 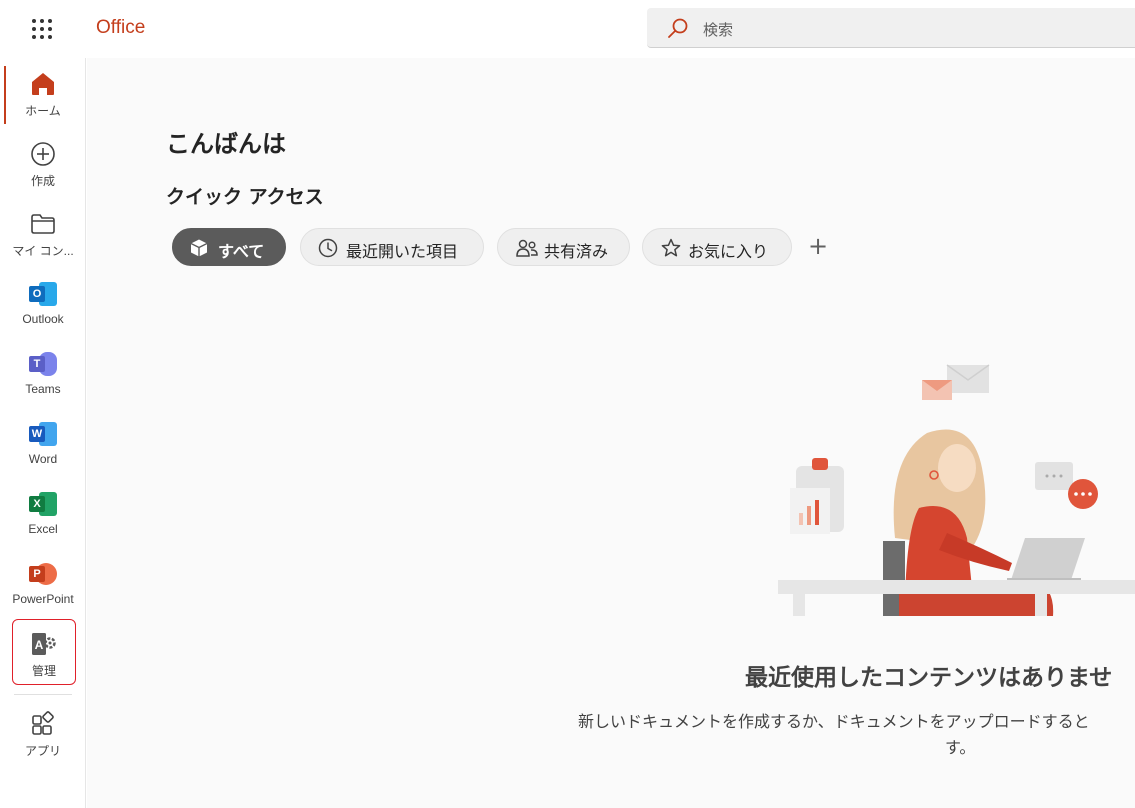 I want to click on outlook-icon: O, so click(x=43, y=294).